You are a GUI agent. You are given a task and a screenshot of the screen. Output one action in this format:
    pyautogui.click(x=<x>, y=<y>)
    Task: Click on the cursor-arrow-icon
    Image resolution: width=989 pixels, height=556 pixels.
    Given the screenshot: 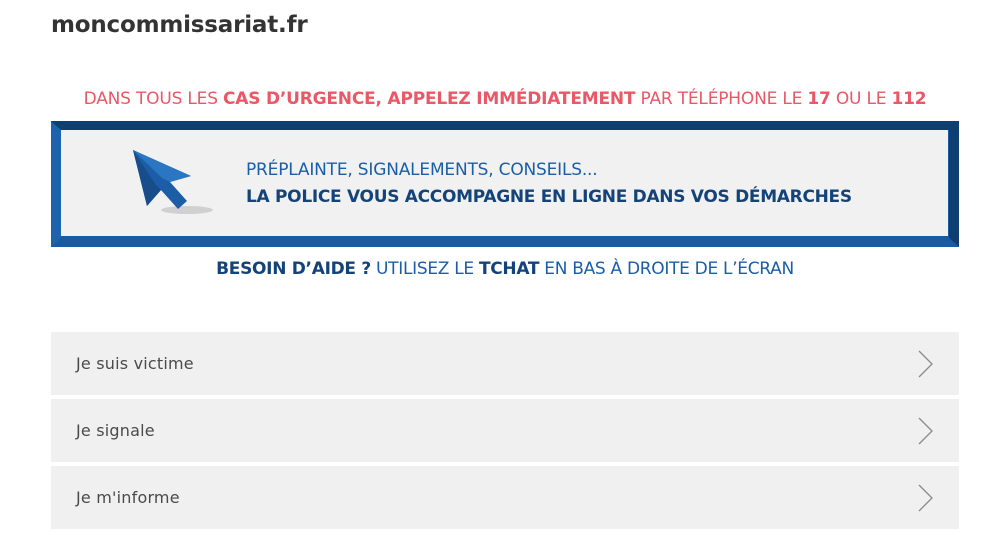 What is the action you would take?
    pyautogui.click(x=173, y=182)
    